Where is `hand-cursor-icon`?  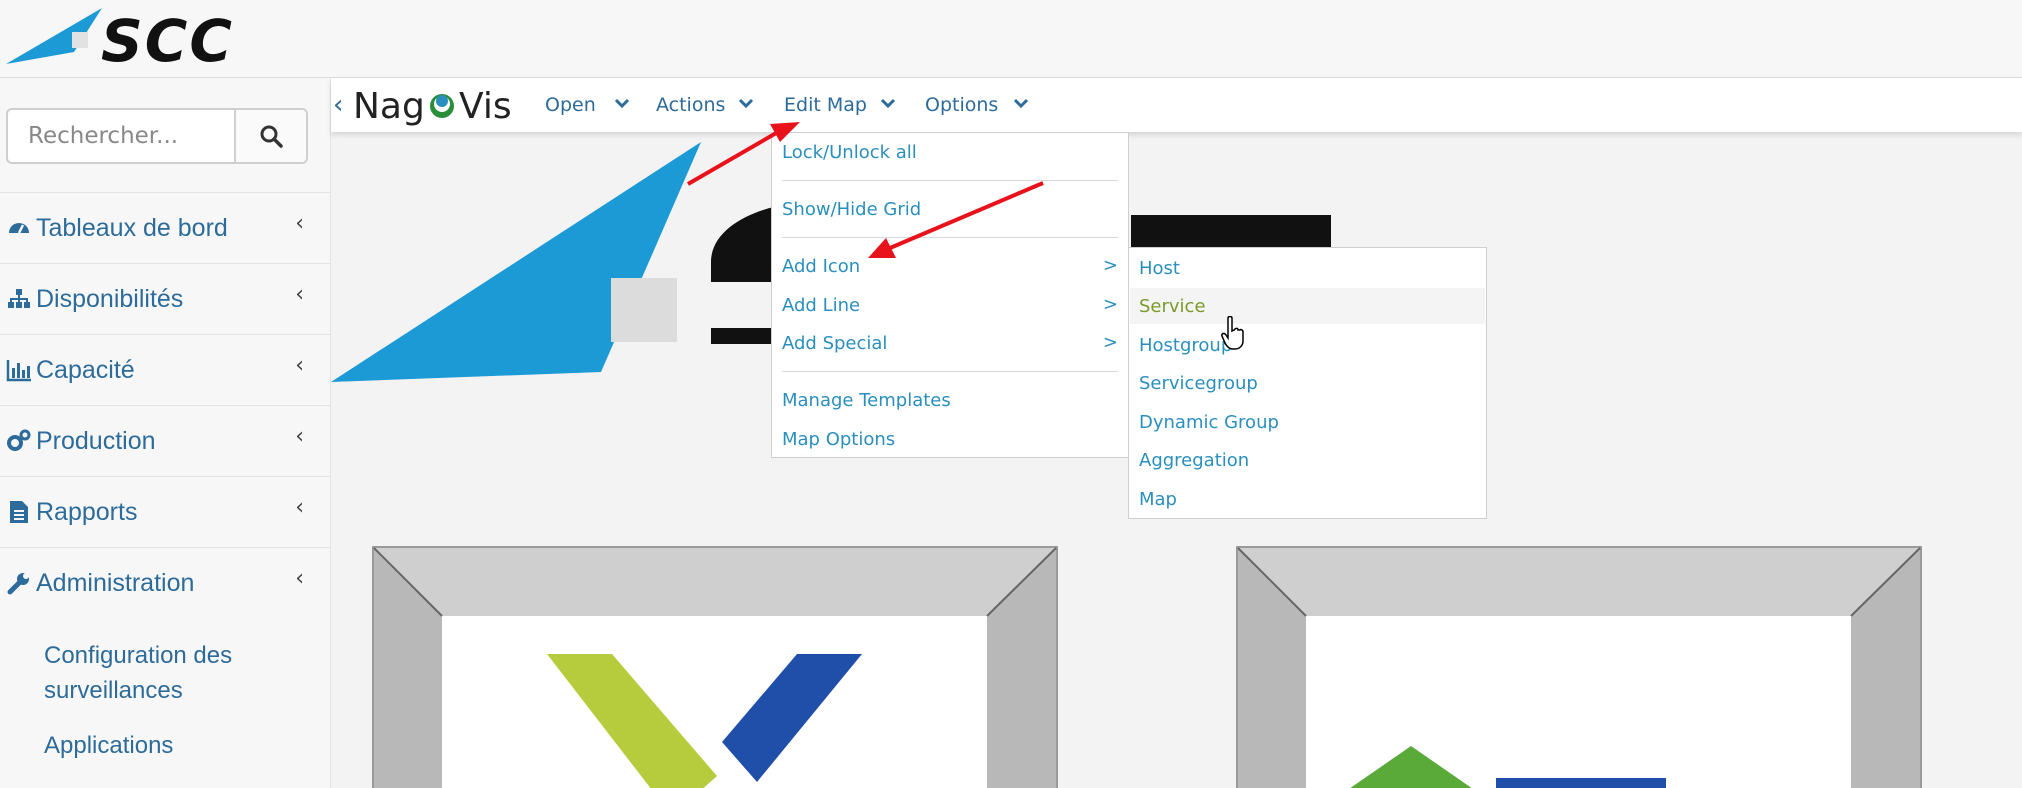
hand-cursor-icon is located at coordinates (1232, 333).